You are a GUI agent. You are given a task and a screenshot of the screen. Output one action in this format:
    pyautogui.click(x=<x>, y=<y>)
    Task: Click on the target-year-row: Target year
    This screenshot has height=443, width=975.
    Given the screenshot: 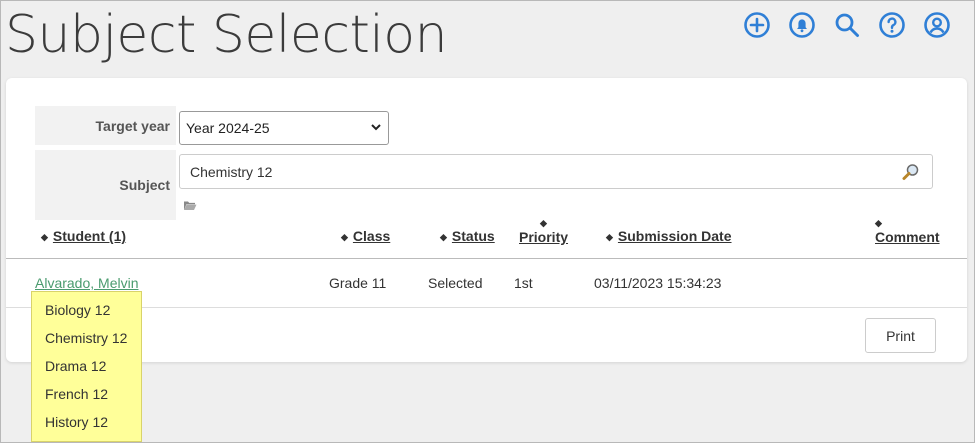 What is the action you would take?
    pyautogui.click(x=105, y=125)
    